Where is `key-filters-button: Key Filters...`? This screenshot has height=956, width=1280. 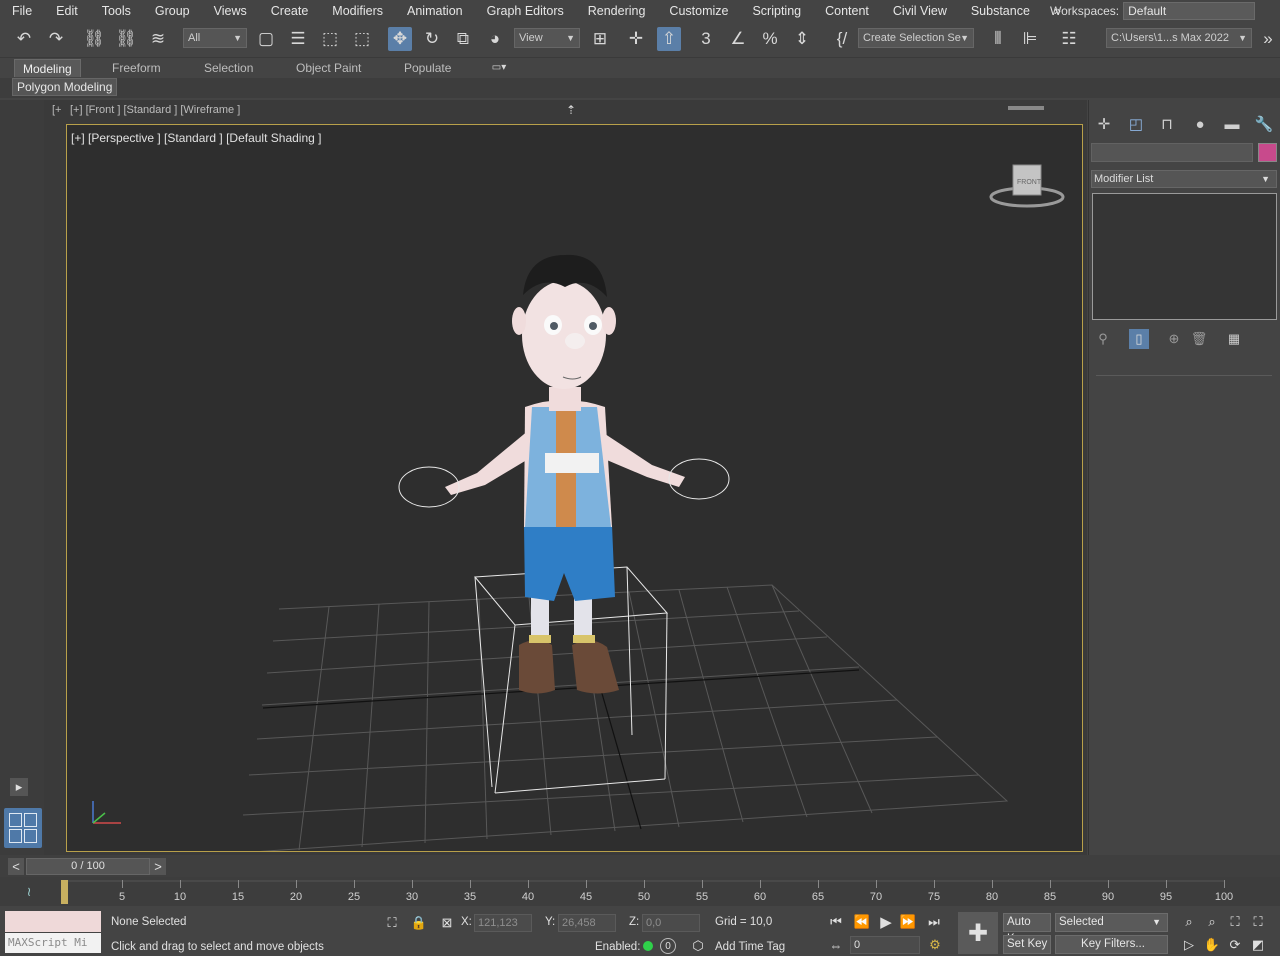 key-filters-button: Key Filters... is located at coordinates (1111, 944).